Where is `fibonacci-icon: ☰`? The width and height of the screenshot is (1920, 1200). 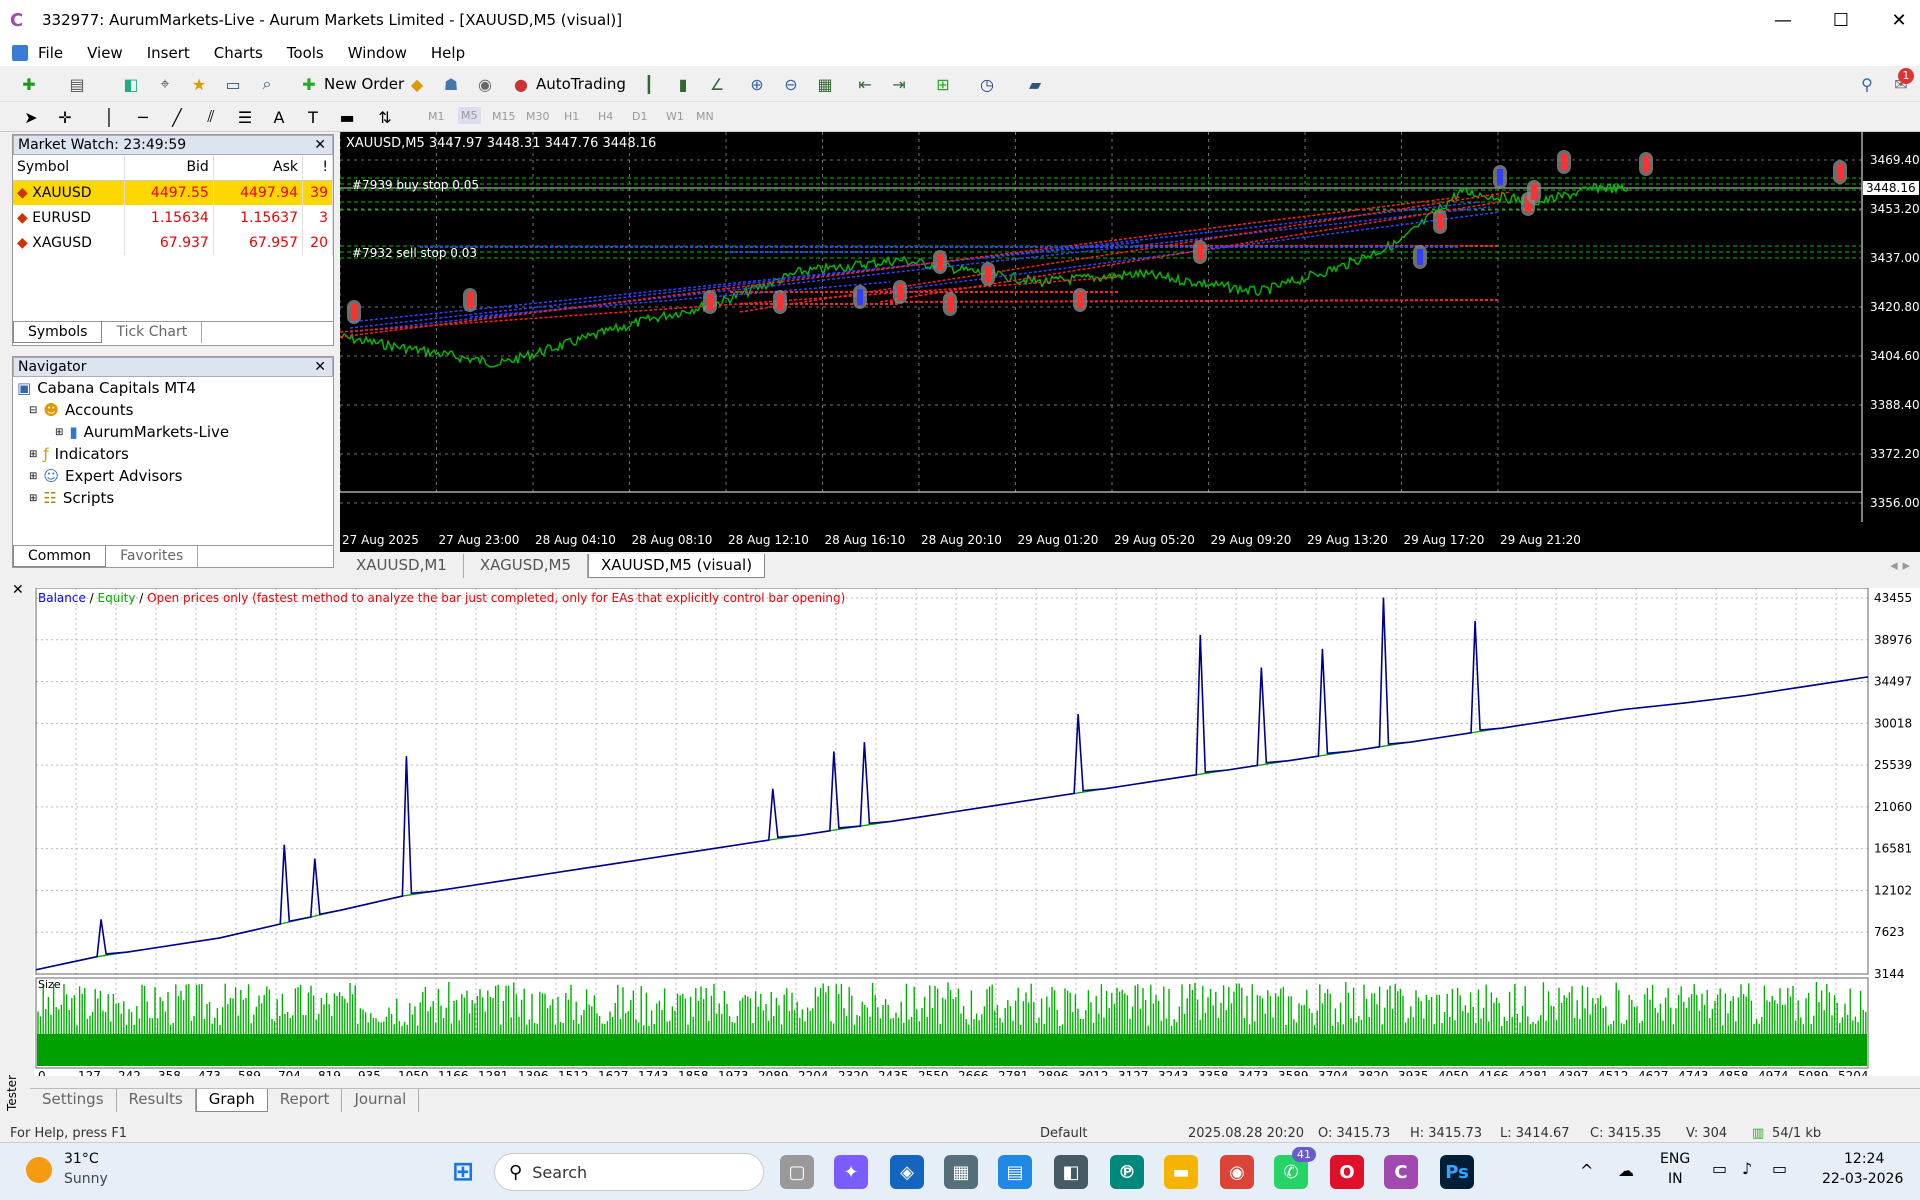 fibonacci-icon: ☰ is located at coordinates (245, 117).